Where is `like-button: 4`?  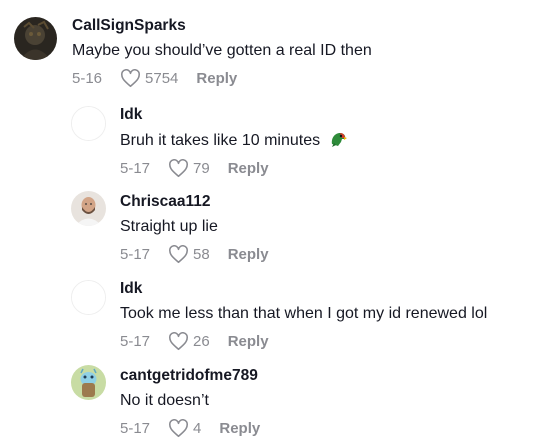
like-button: 4 is located at coordinates (185, 428).